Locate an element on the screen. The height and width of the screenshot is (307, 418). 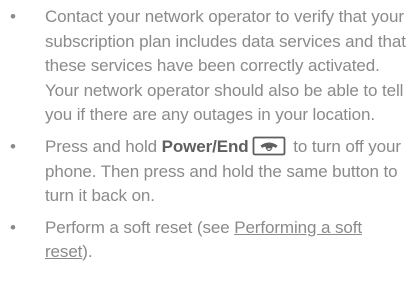
list-item-text-before: Perform a soft reset (see is located at coordinates (140, 227).